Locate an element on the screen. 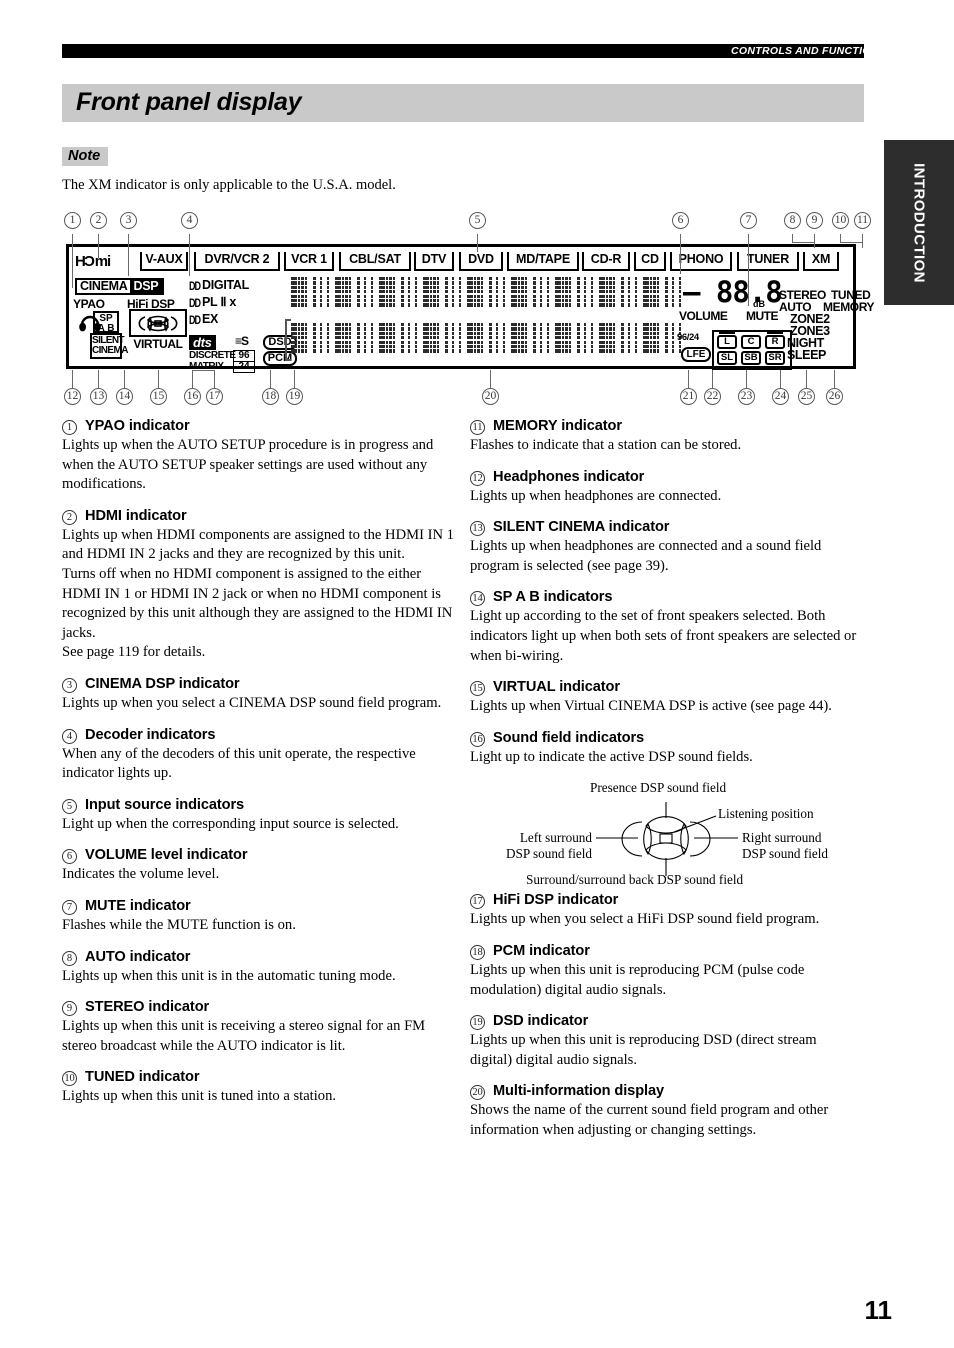 The image size is (954, 1348). silent-cinema-indicator: SILENT CINEMA is located at coordinates (109, 346).